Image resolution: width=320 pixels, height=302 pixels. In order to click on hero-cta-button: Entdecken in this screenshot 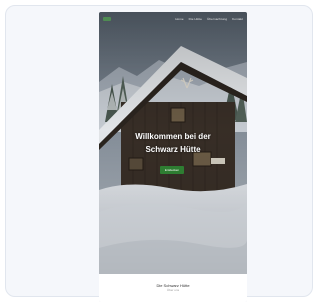, I will do `click(172, 170)`.